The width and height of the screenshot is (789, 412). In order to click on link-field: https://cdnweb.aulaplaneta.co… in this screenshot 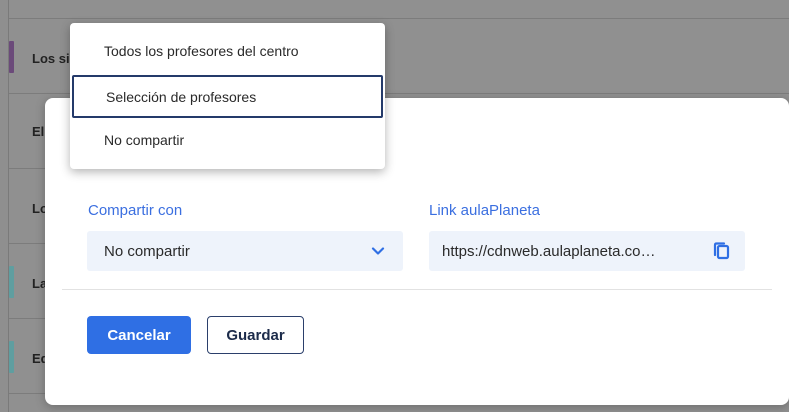, I will do `click(587, 251)`.